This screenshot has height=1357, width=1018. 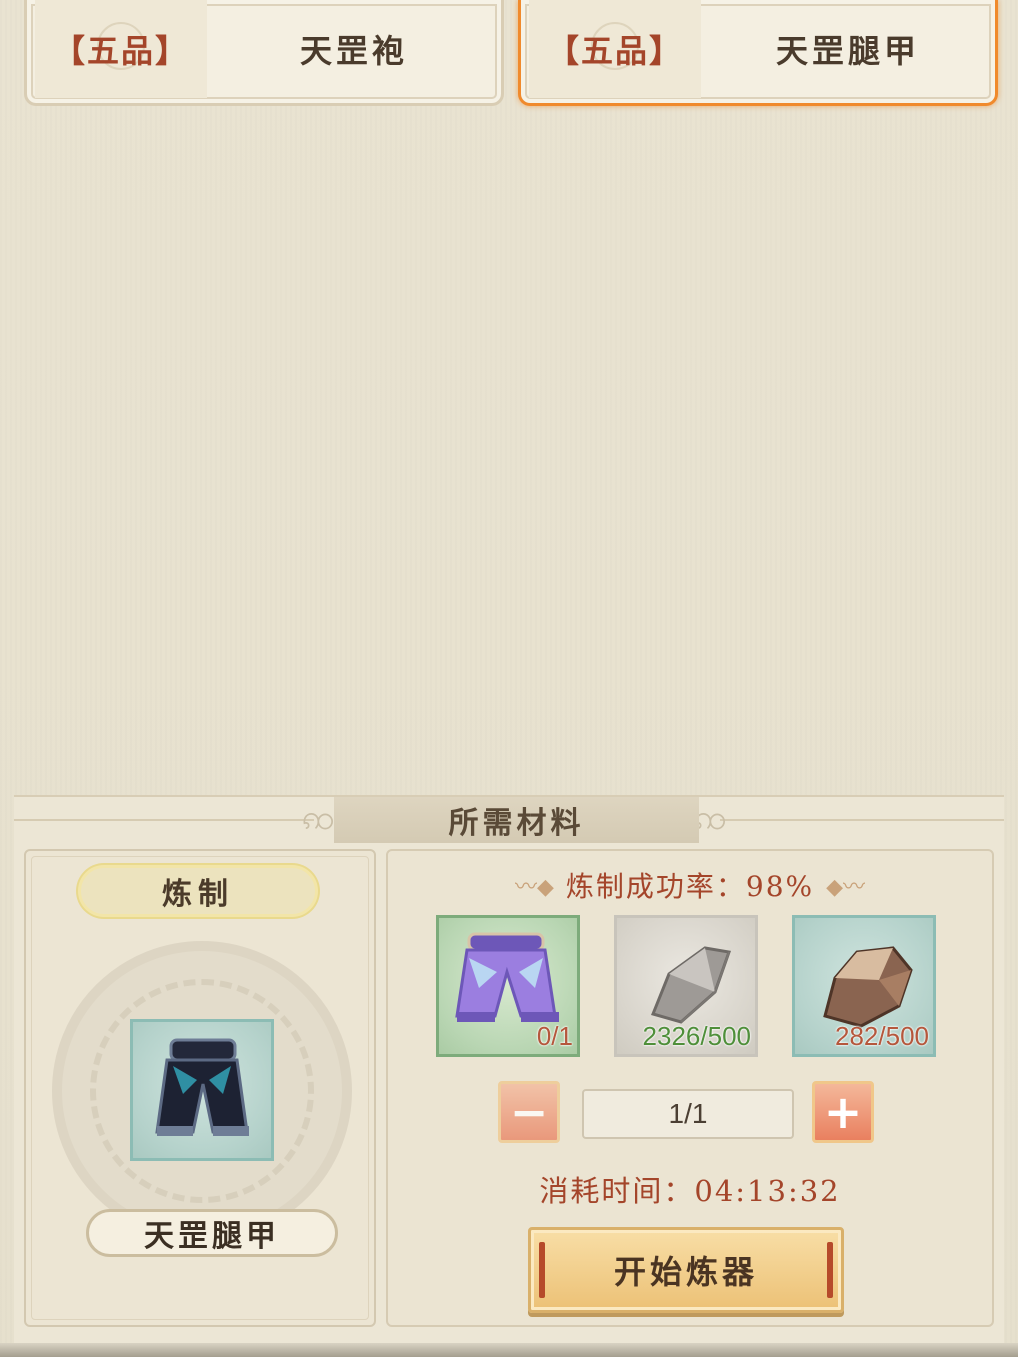 What do you see at coordinates (843, 1112) in the screenshot?
I see `increase-button: +` at bounding box center [843, 1112].